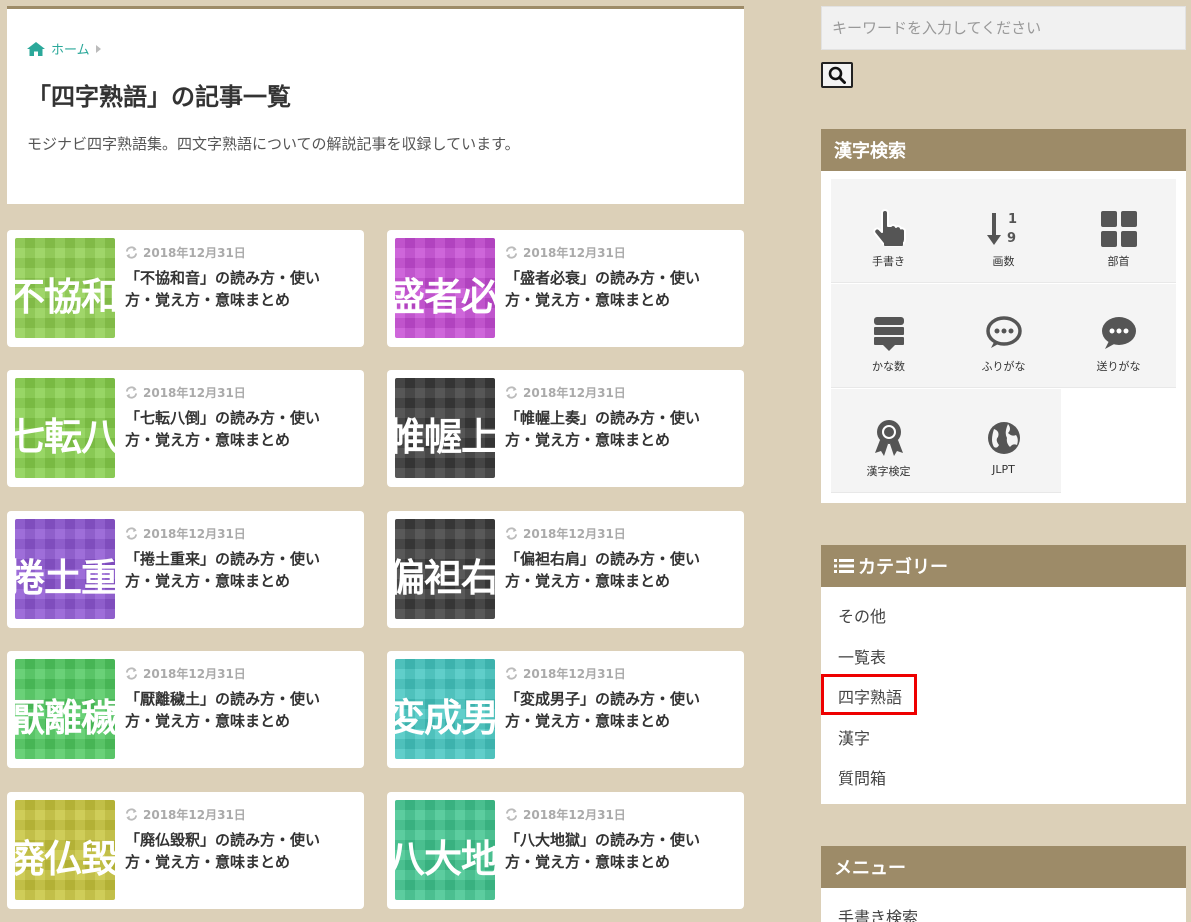  I want to click on search-button, so click(837, 75).